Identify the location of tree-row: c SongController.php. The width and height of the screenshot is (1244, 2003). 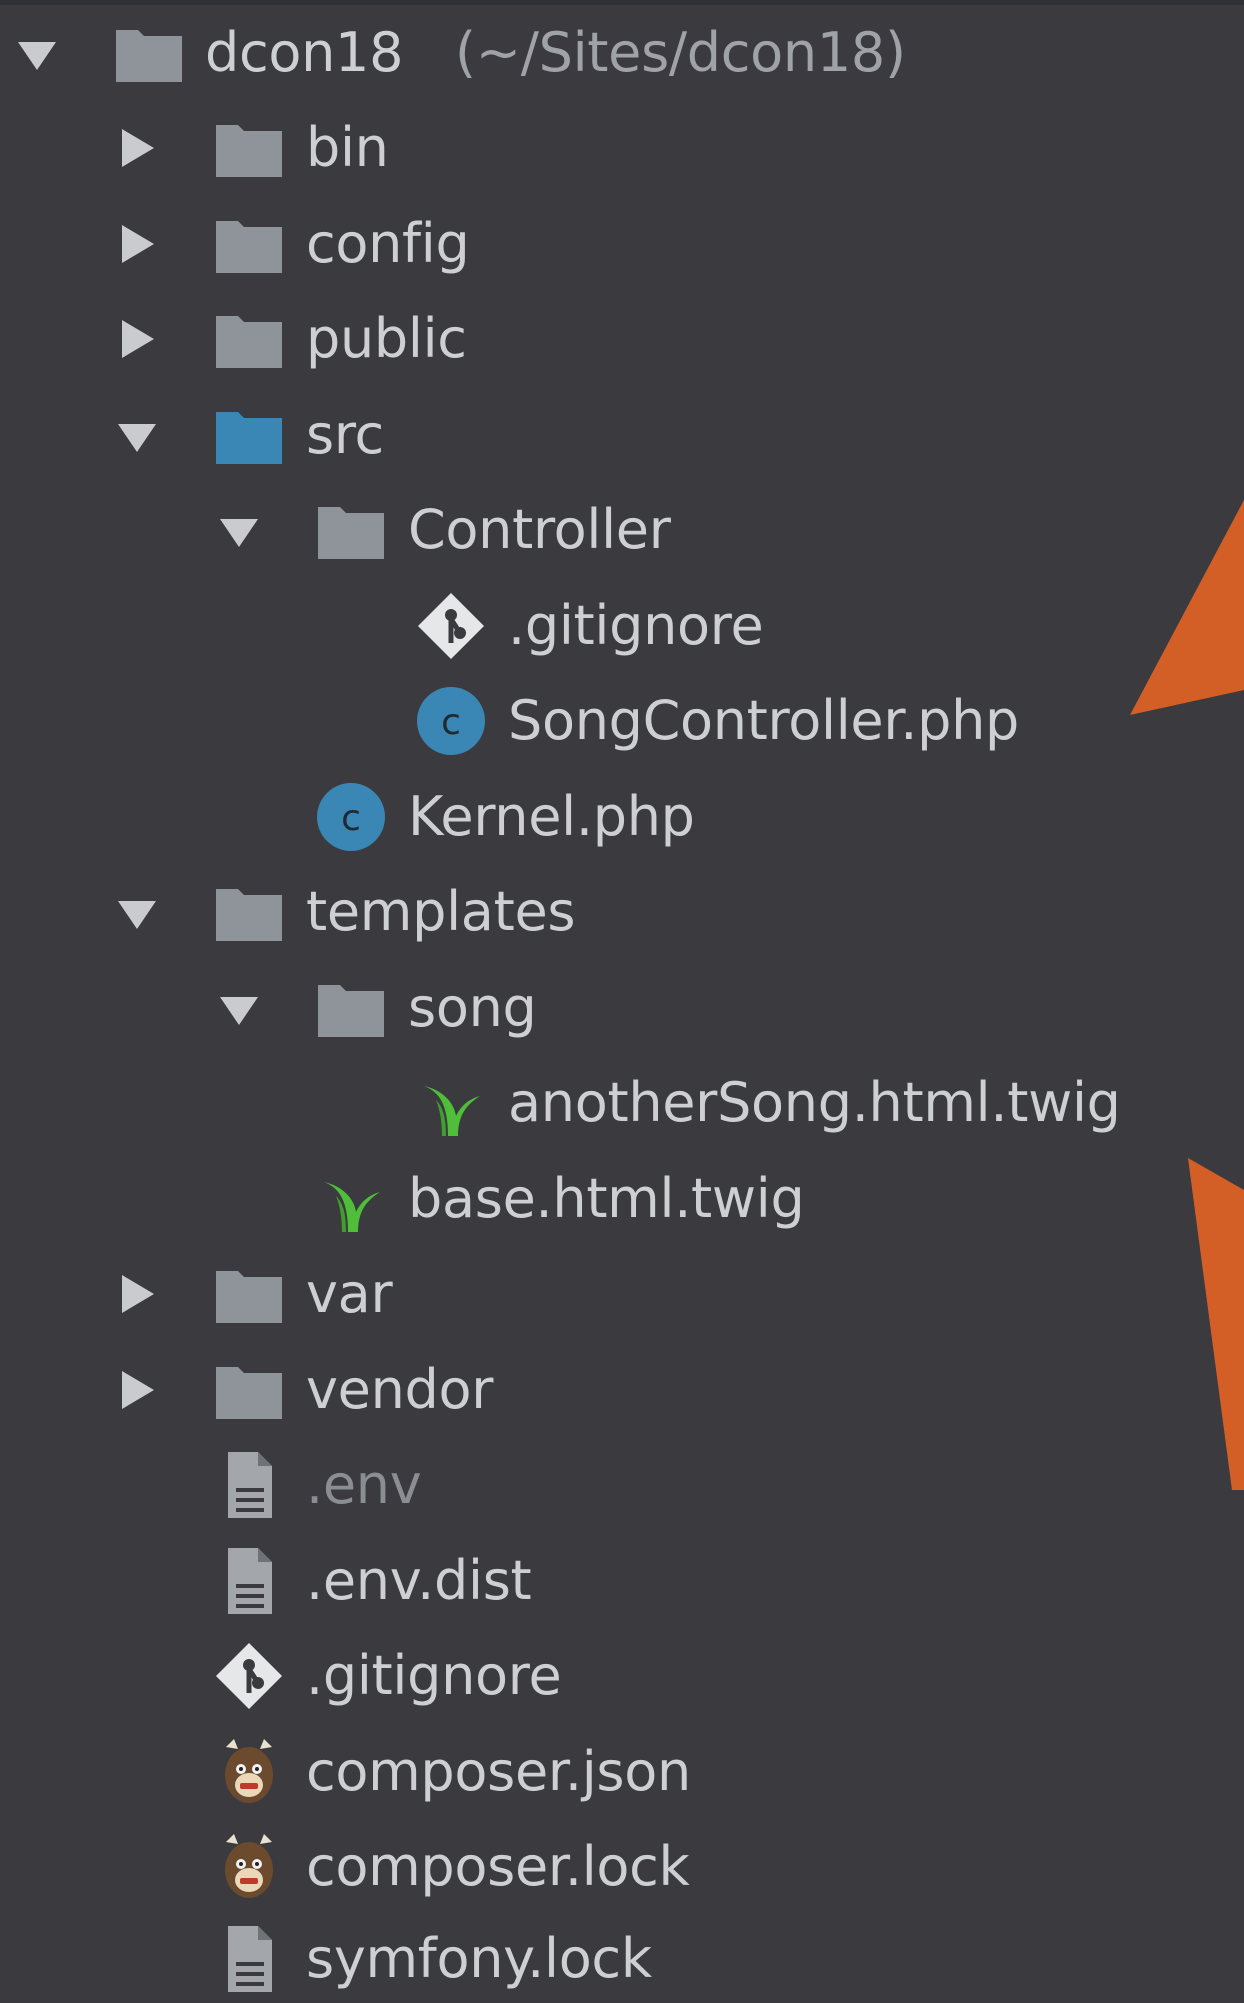
(622, 721).